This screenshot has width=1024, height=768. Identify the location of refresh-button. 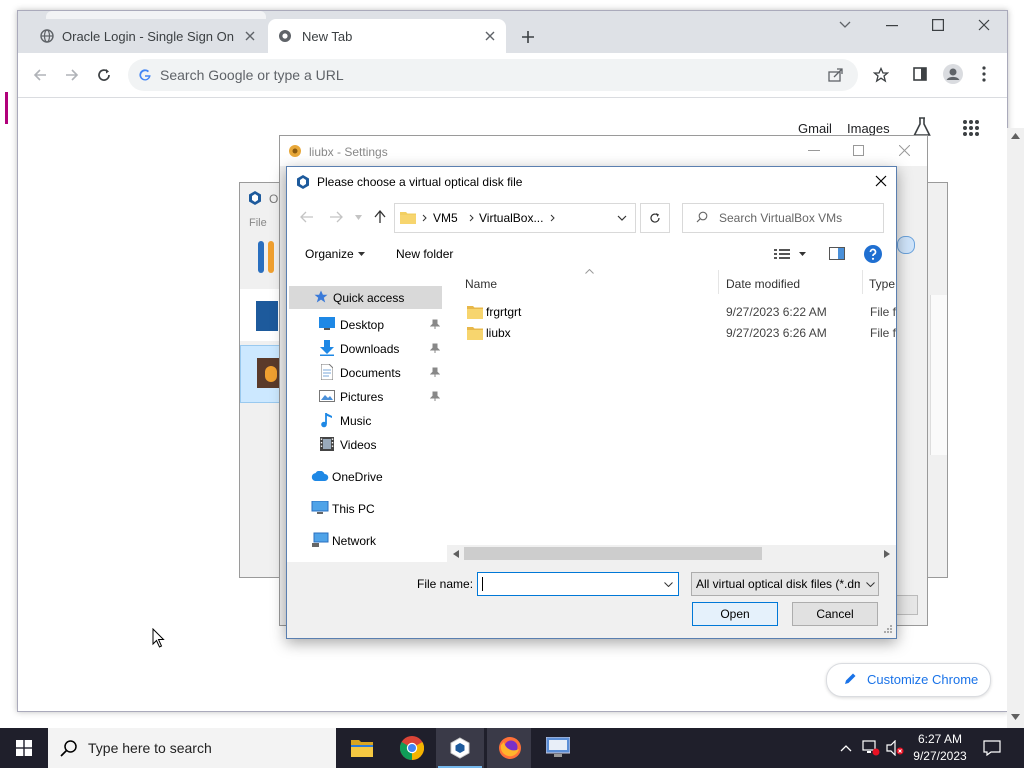
(655, 218).